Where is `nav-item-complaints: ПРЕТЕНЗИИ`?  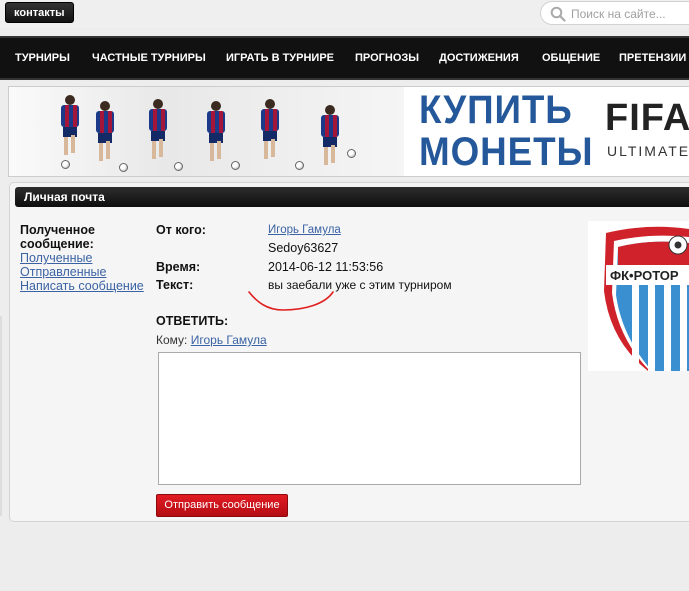
nav-item-complaints: ПРЕТЕНЗИИ is located at coordinates (652, 58).